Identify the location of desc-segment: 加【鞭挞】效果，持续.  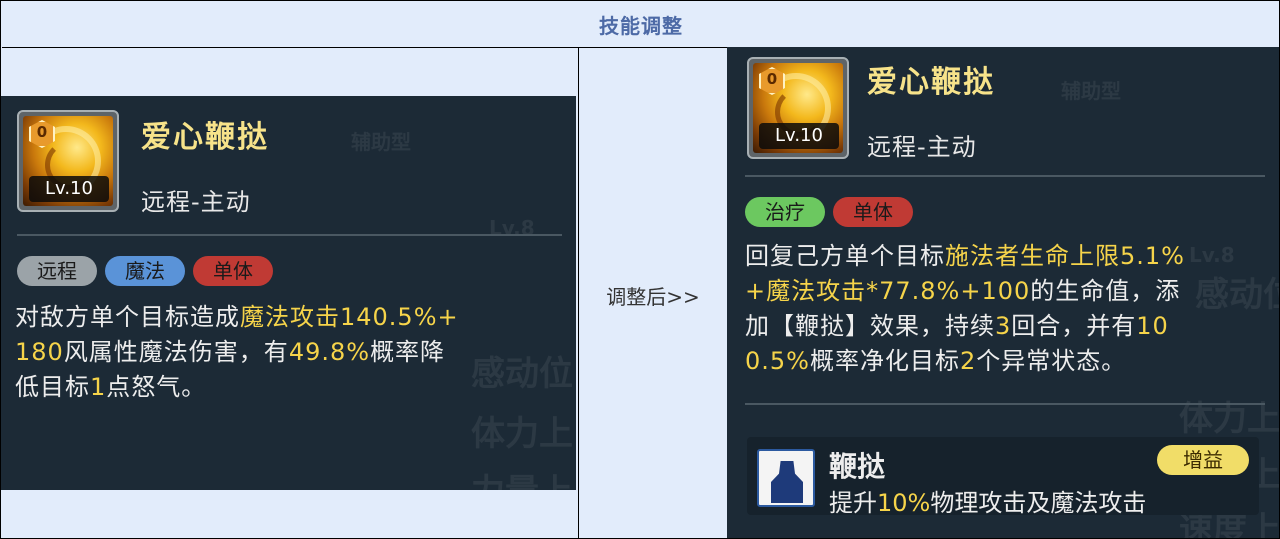
(870, 326).